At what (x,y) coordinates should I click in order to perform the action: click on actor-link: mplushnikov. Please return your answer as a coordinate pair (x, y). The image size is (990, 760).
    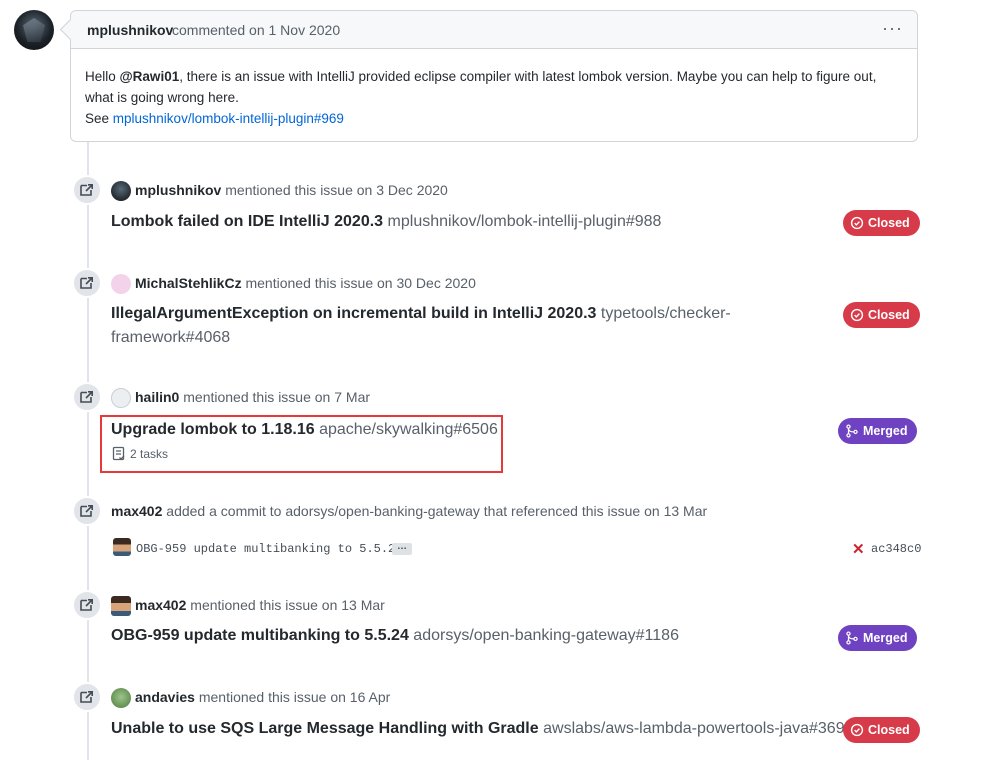
    Looking at the image, I should click on (178, 190).